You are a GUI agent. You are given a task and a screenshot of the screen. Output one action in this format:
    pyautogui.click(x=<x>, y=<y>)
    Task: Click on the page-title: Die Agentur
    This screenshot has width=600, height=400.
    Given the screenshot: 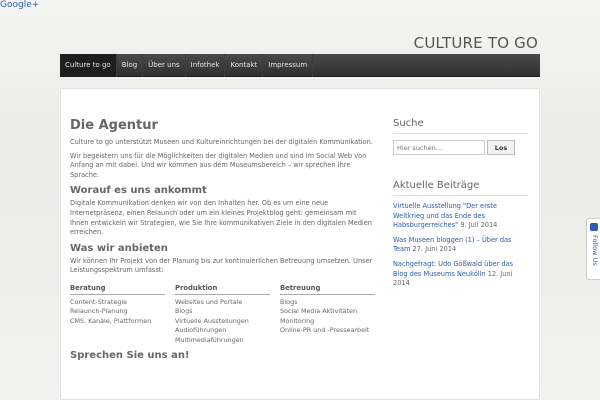 What is the action you would take?
    pyautogui.click(x=114, y=125)
    